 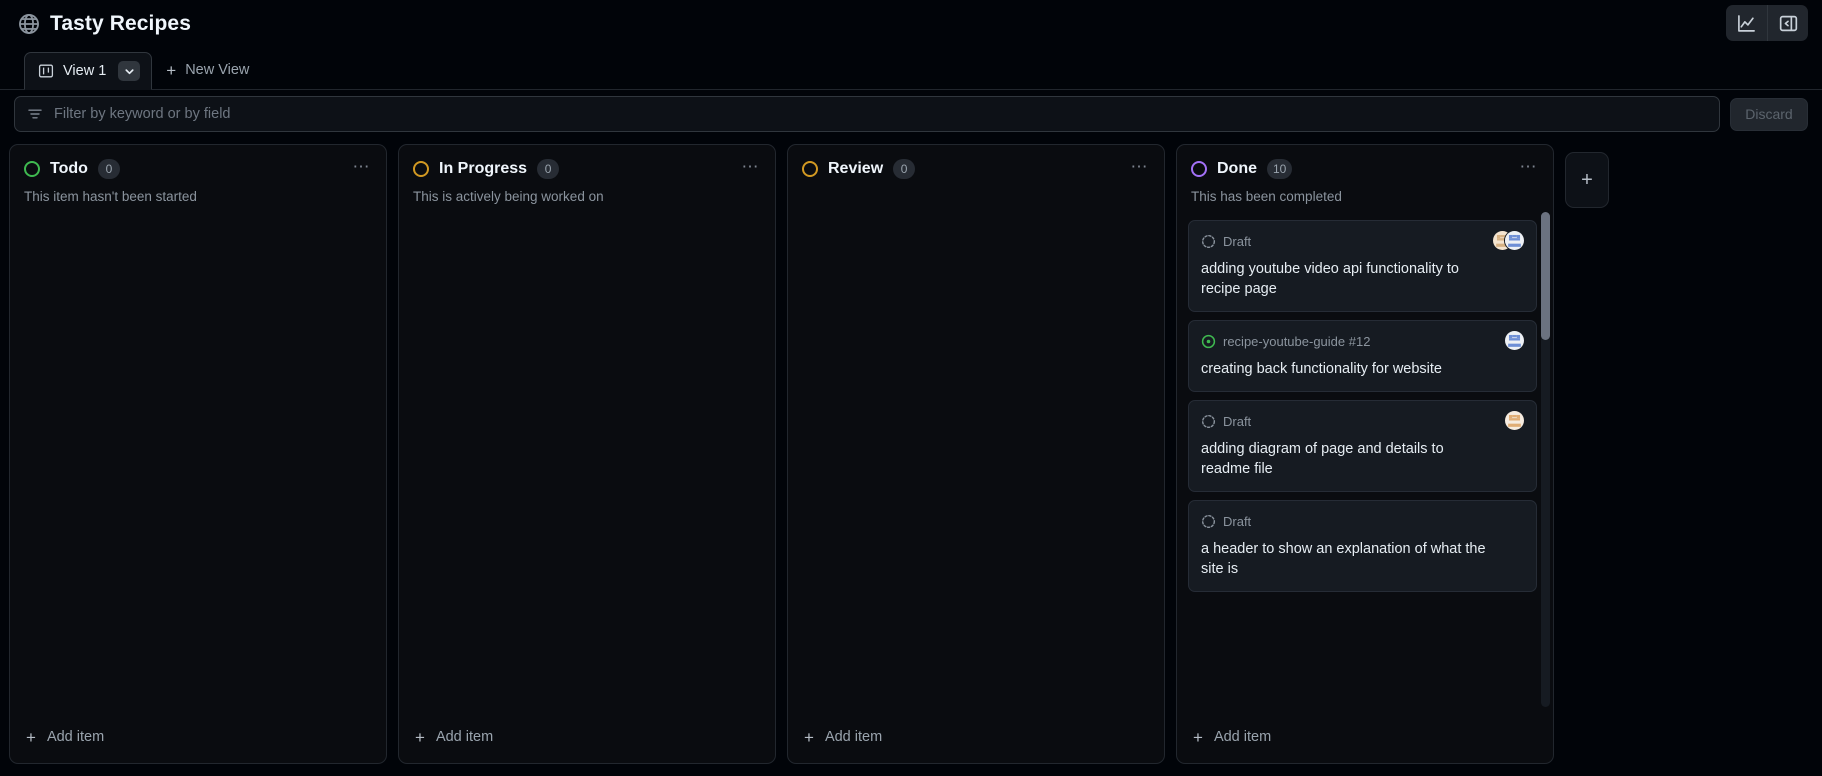 I want to click on column-description, so click(x=976, y=183).